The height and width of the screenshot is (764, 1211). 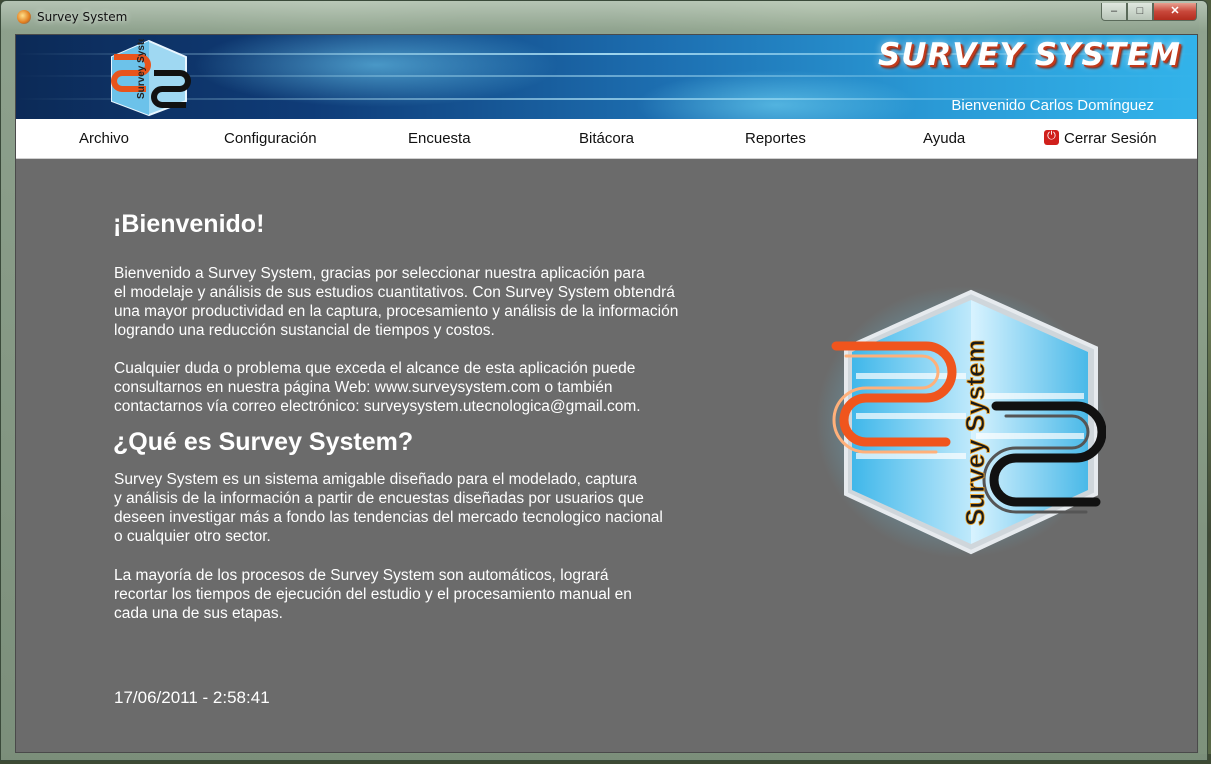 I want to click on minimize-button: –, so click(x=1114, y=12).